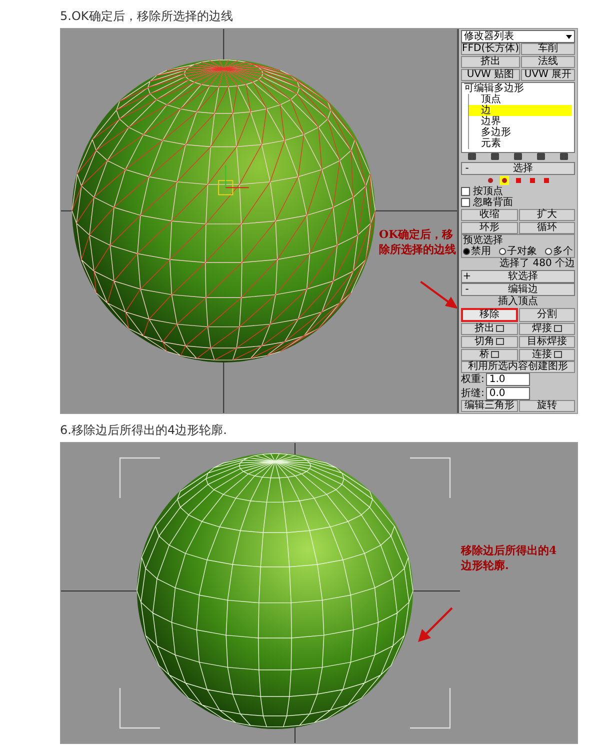 The image size is (598, 750). What do you see at coordinates (489, 354) in the screenshot?
I see `edit-edge-button: 桥` at bounding box center [489, 354].